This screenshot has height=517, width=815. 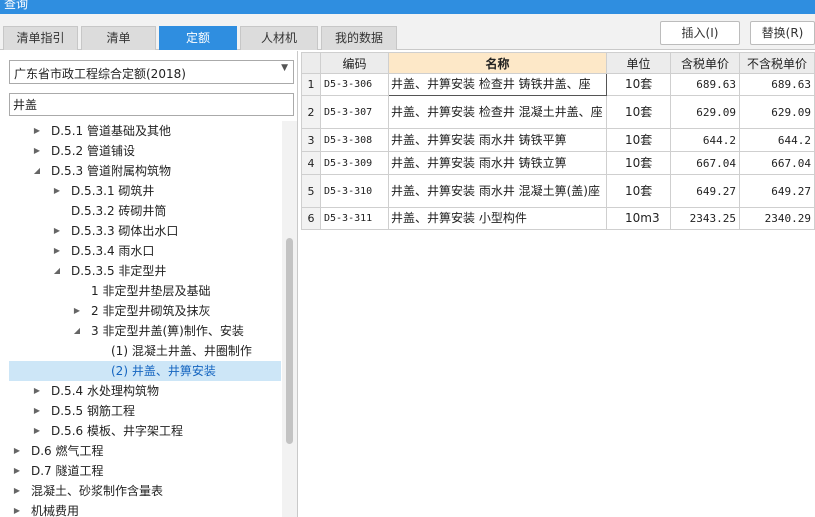 I want to click on cell-price-tax: 629.09, so click(x=705, y=112).